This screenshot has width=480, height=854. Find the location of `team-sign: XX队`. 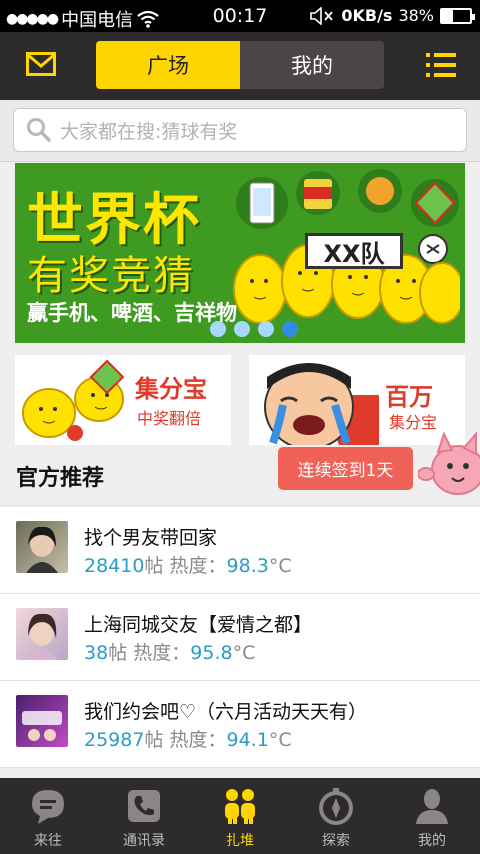

team-sign: XX队 is located at coordinates (354, 251).